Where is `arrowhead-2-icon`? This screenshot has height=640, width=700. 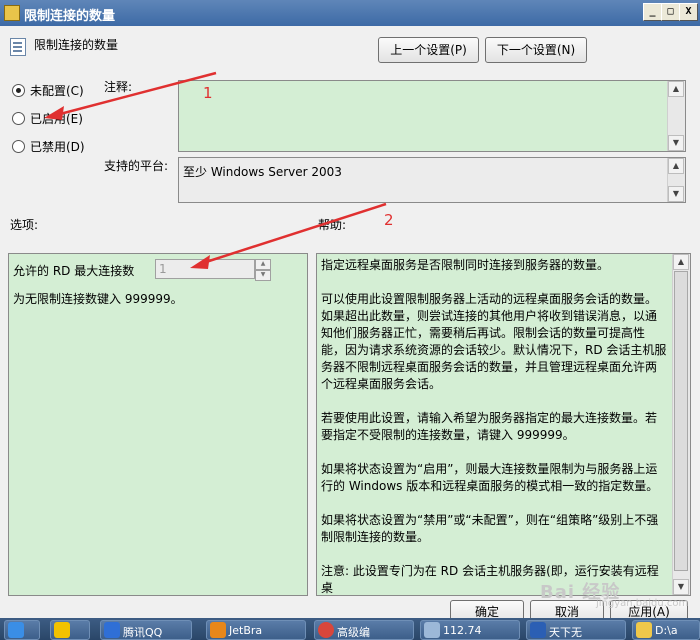
arrowhead-2-icon is located at coordinates (200, 262).